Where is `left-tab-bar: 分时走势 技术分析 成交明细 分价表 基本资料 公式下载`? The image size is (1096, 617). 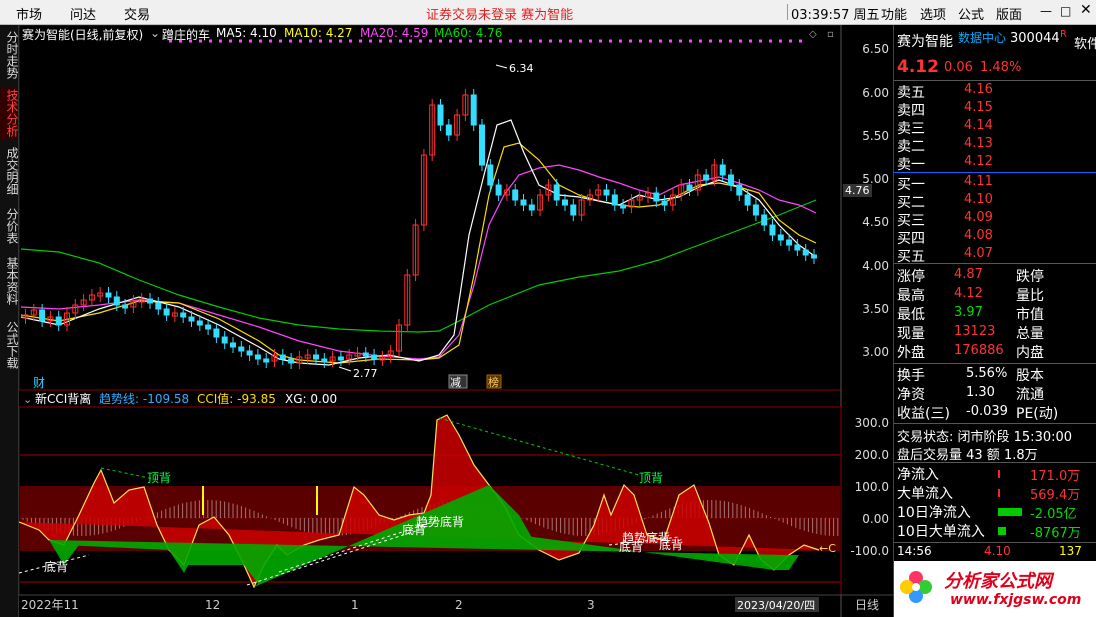 left-tab-bar: 分时走势 技术分析 成交明细 分价表 基本资料 公式下载 is located at coordinates (9, 321).